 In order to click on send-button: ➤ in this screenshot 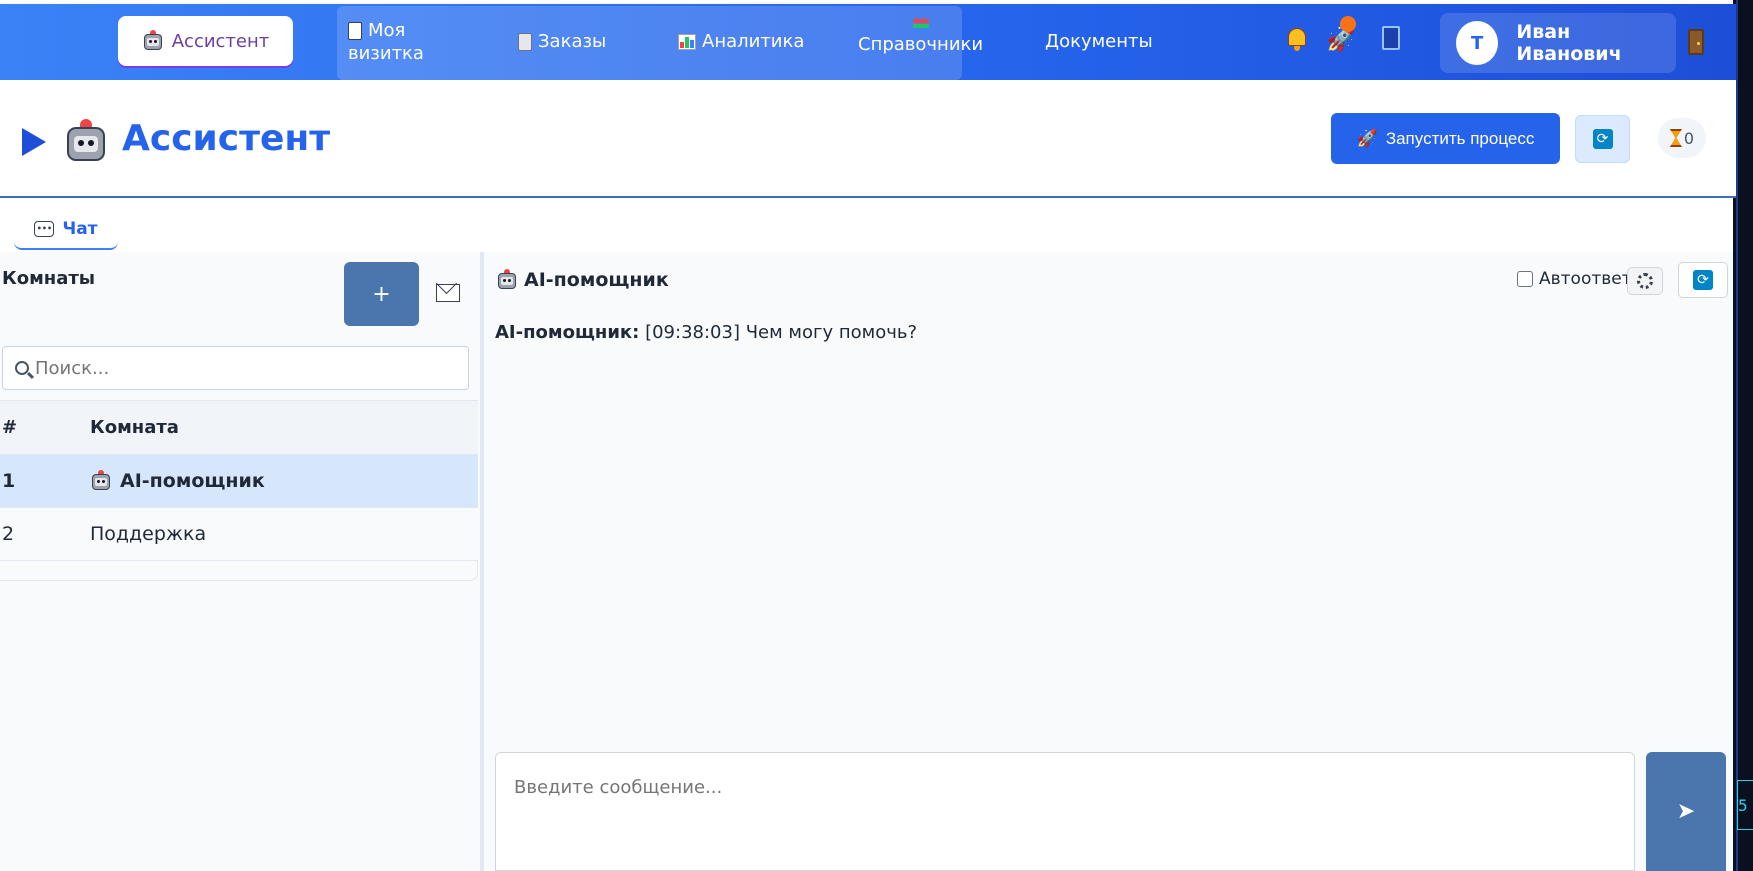, I will do `click(1686, 811)`.